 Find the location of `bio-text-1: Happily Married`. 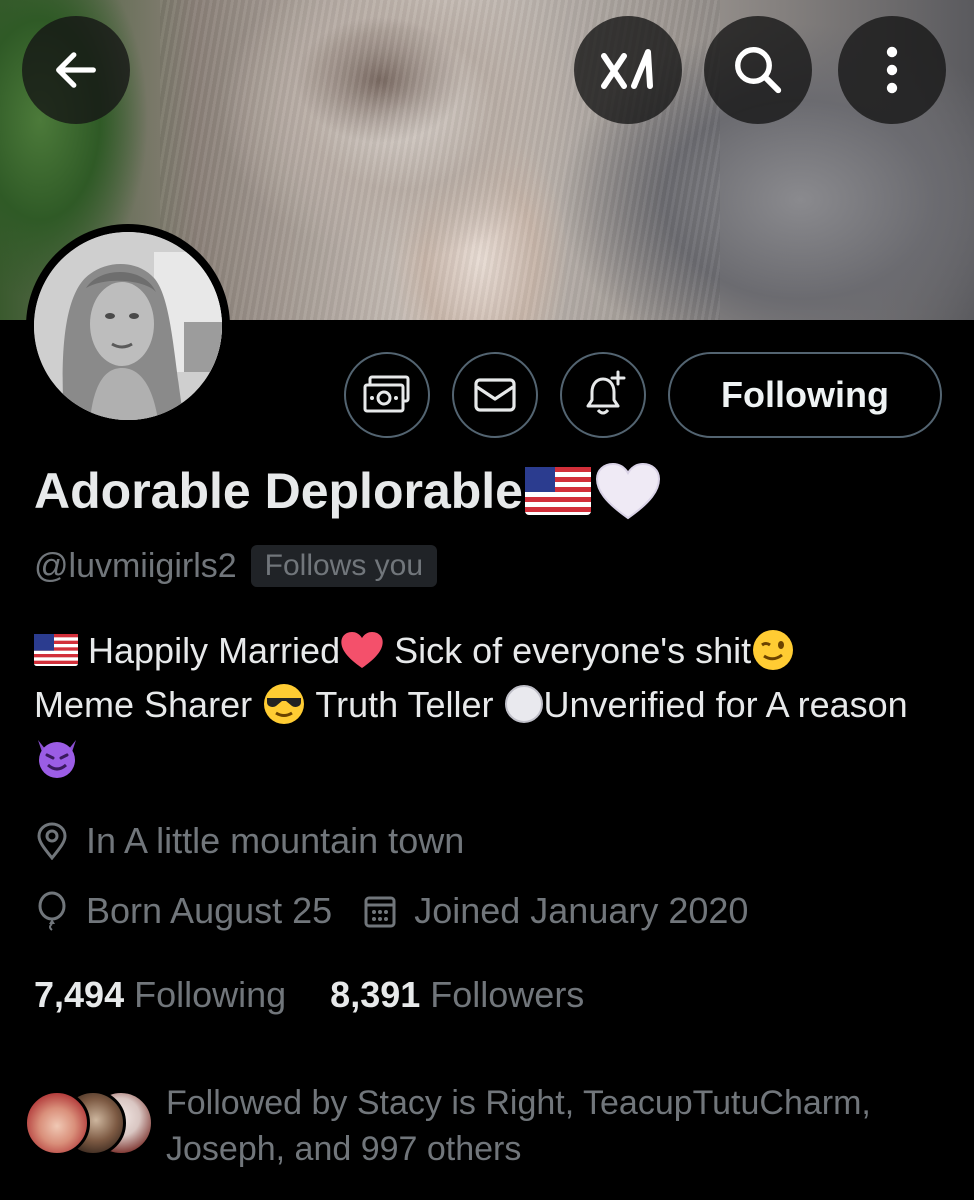

bio-text-1: Happily Married is located at coordinates (209, 650).